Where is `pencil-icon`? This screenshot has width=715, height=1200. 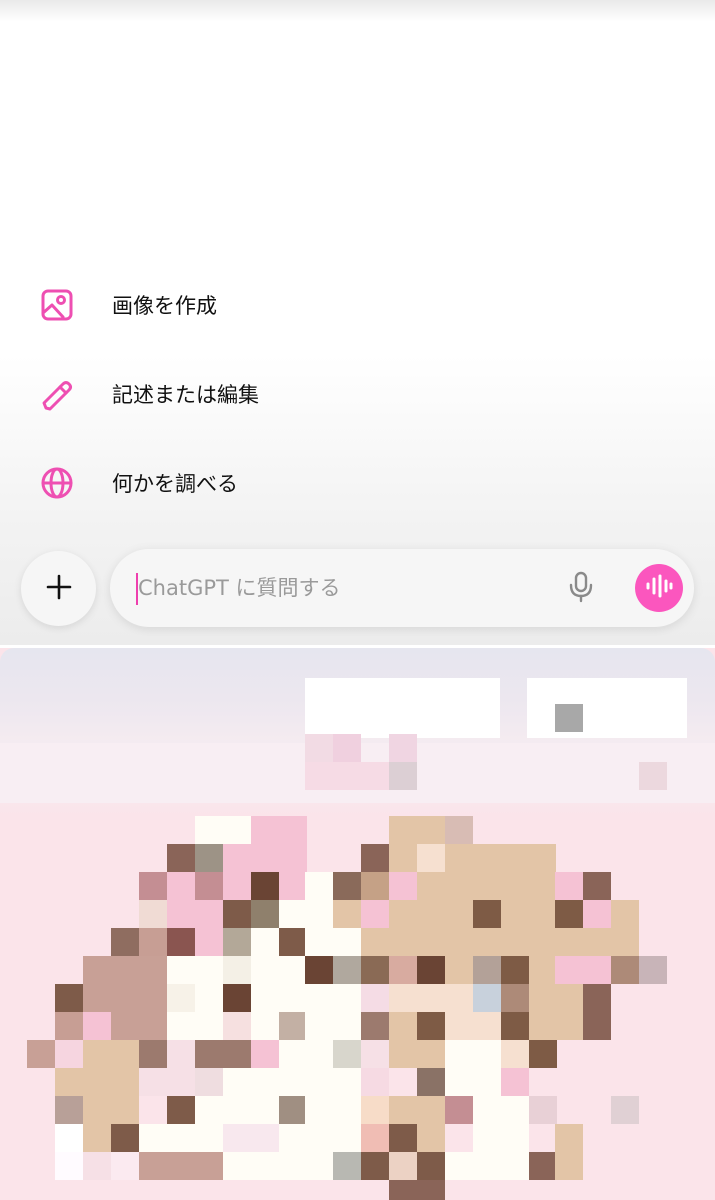 pencil-icon is located at coordinates (57, 394).